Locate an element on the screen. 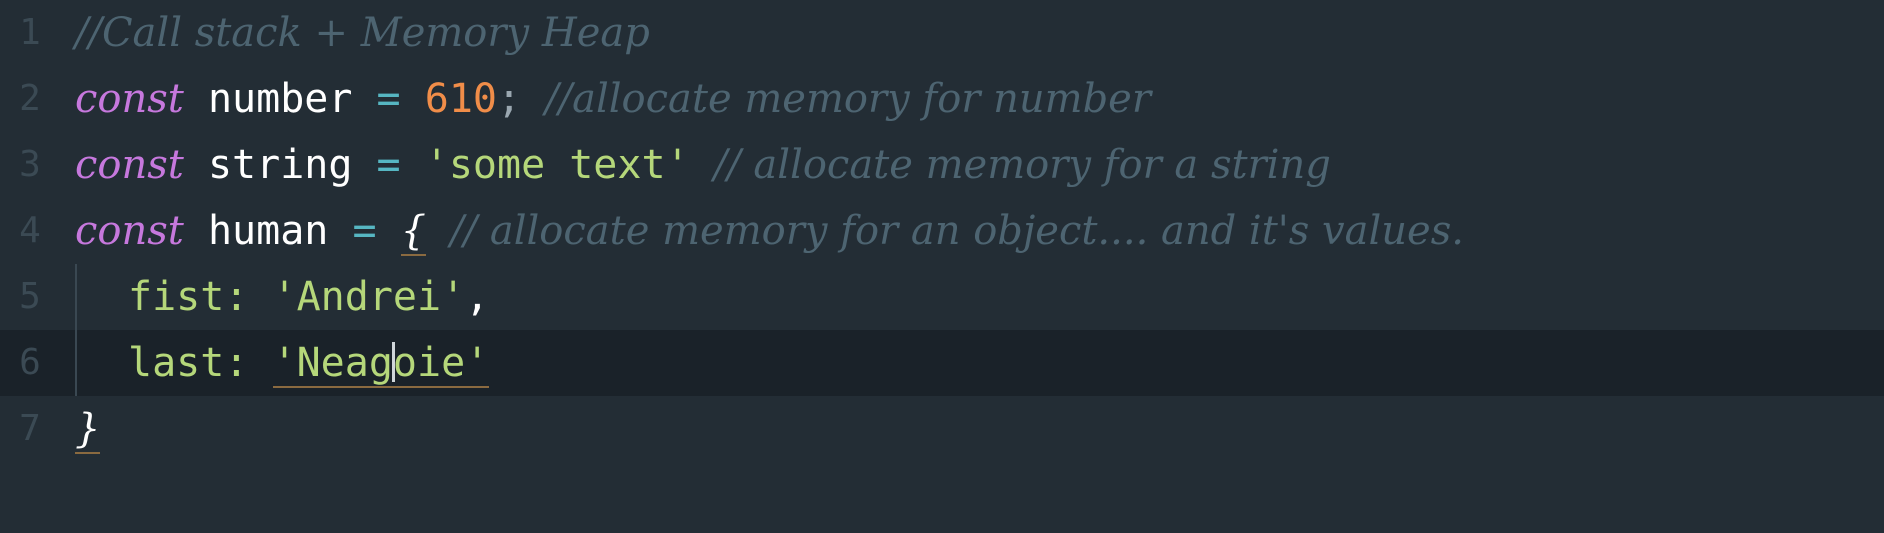 The height and width of the screenshot is (533, 1884). code-line-7: 7 } is located at coordinates (942, 429).